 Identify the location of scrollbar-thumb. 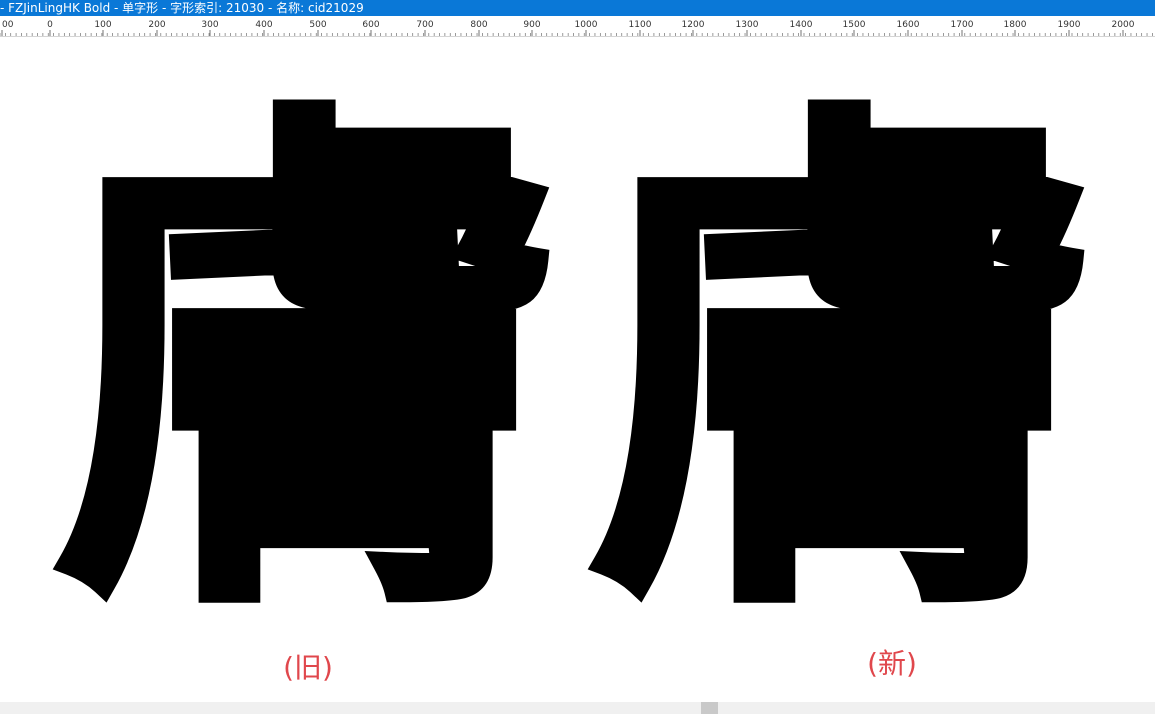
(709, 708).